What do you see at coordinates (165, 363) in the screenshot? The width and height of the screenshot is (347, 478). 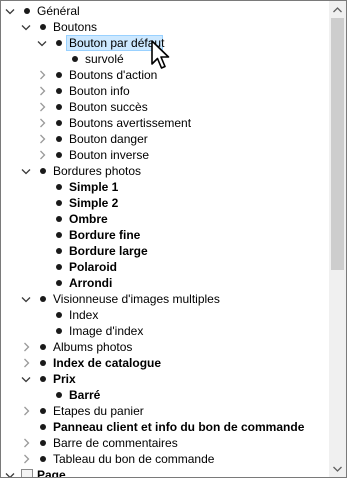 I see `tree-item: Index de catalogue` at bounding box center [165, 363].